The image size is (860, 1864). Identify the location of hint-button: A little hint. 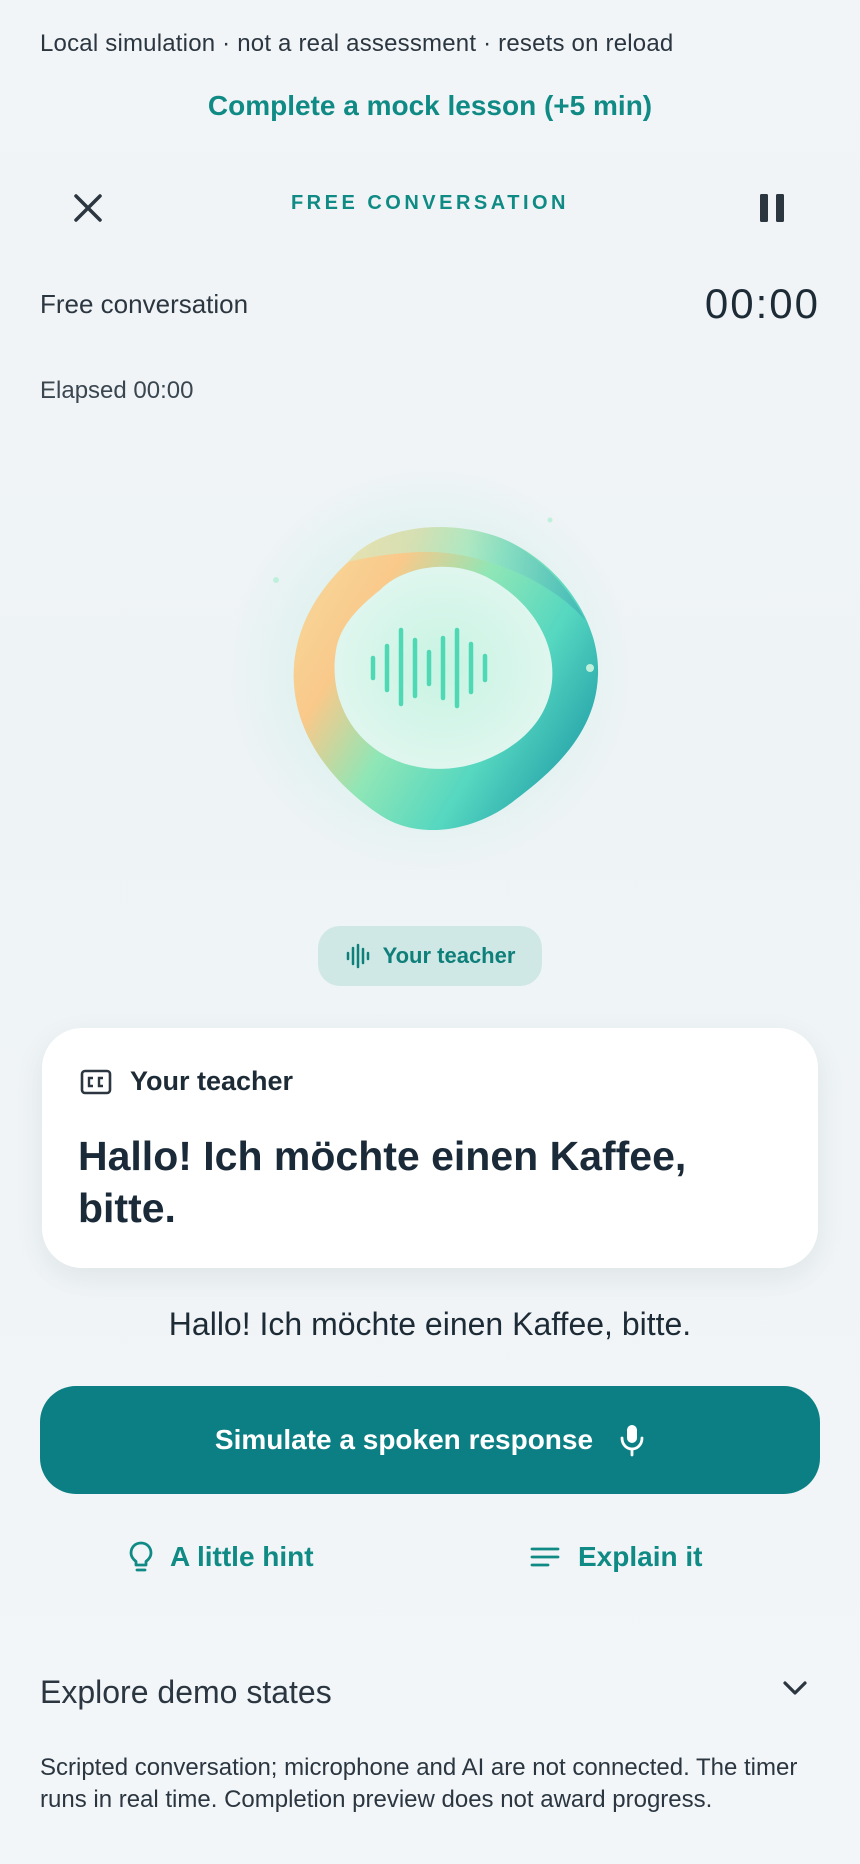
(221, 1557).